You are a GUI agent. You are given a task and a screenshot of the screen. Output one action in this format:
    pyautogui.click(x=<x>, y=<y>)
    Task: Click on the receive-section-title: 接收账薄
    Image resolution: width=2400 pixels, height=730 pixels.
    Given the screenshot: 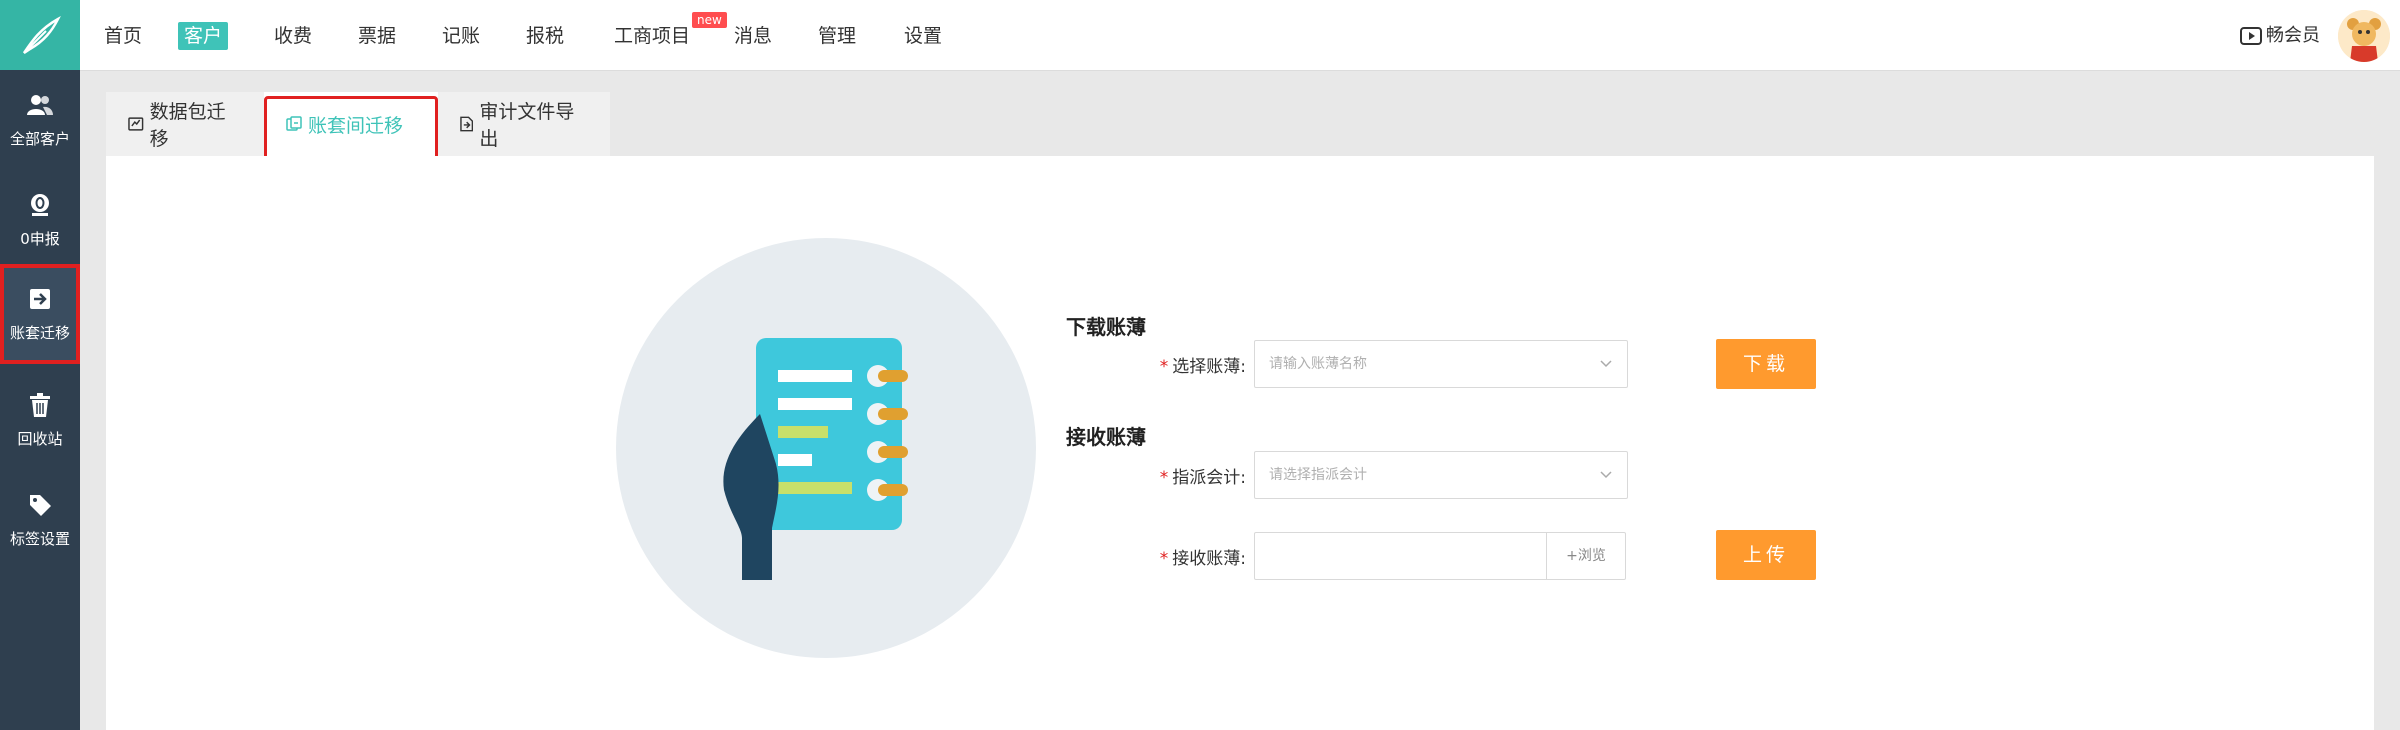 What is the action you would take?
    pyautogui.click(x=1106, y=437)
    